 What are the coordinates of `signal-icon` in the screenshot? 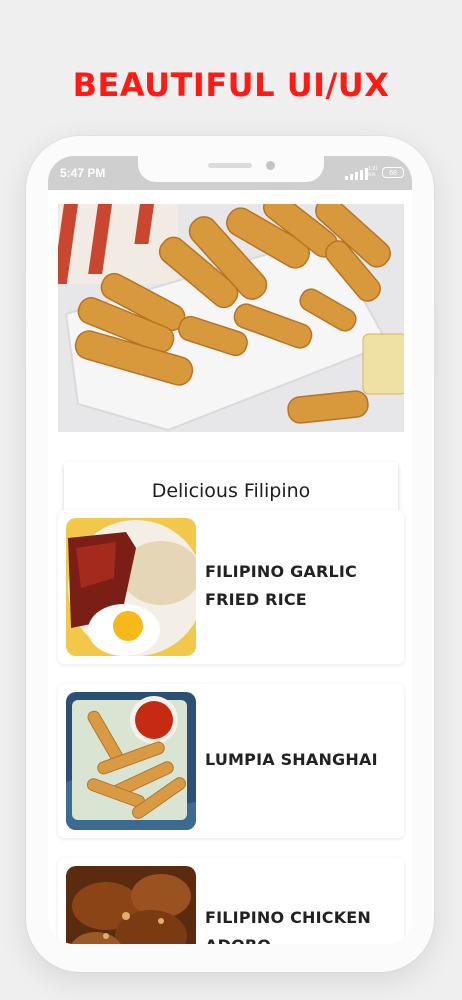 It's located at (356, 174).